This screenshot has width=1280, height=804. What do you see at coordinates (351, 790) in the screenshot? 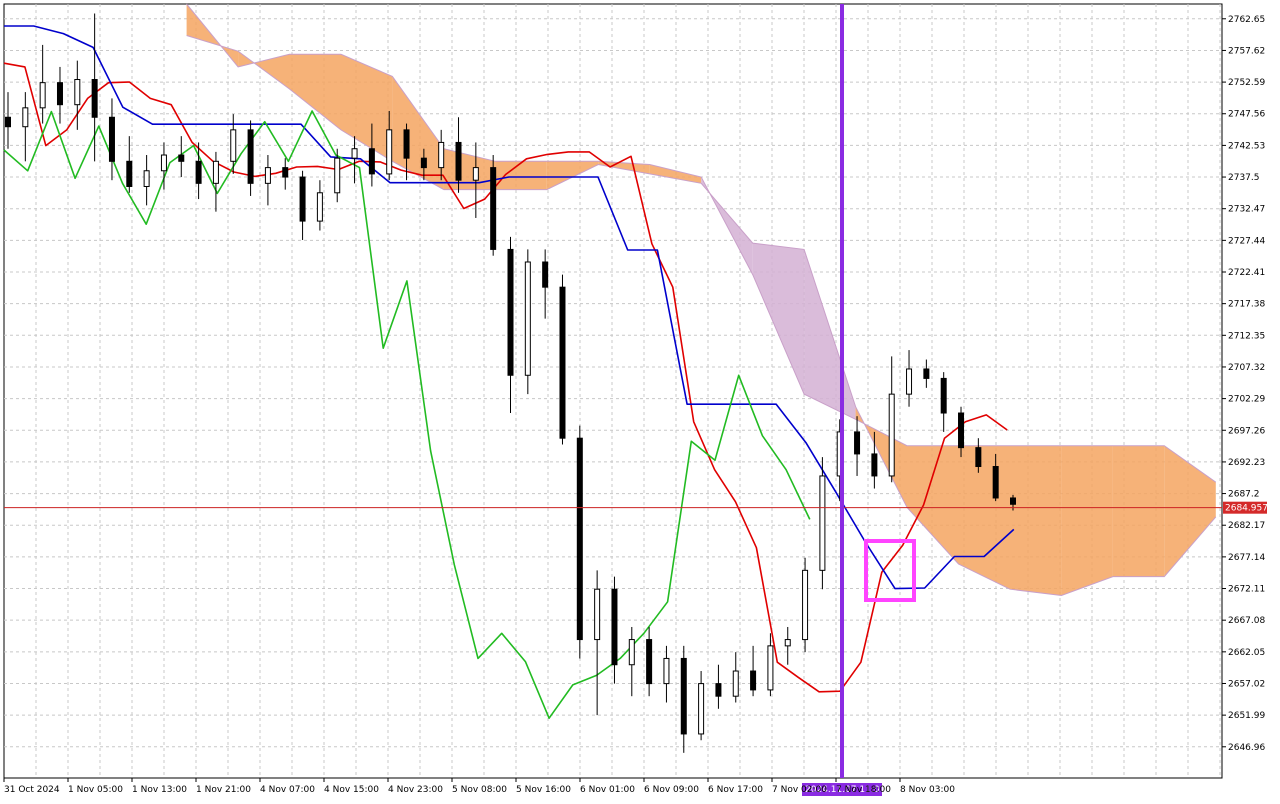
I see `x-tick-label: 4 Nov 15:00` at bounding box center [351, 790].